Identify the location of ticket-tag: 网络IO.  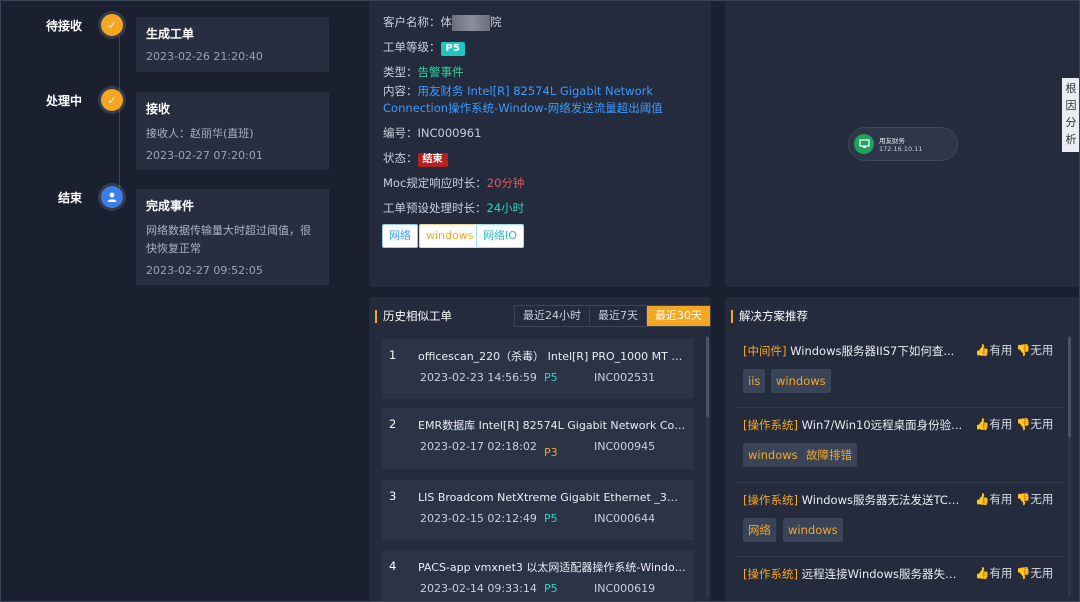
(500, 236).